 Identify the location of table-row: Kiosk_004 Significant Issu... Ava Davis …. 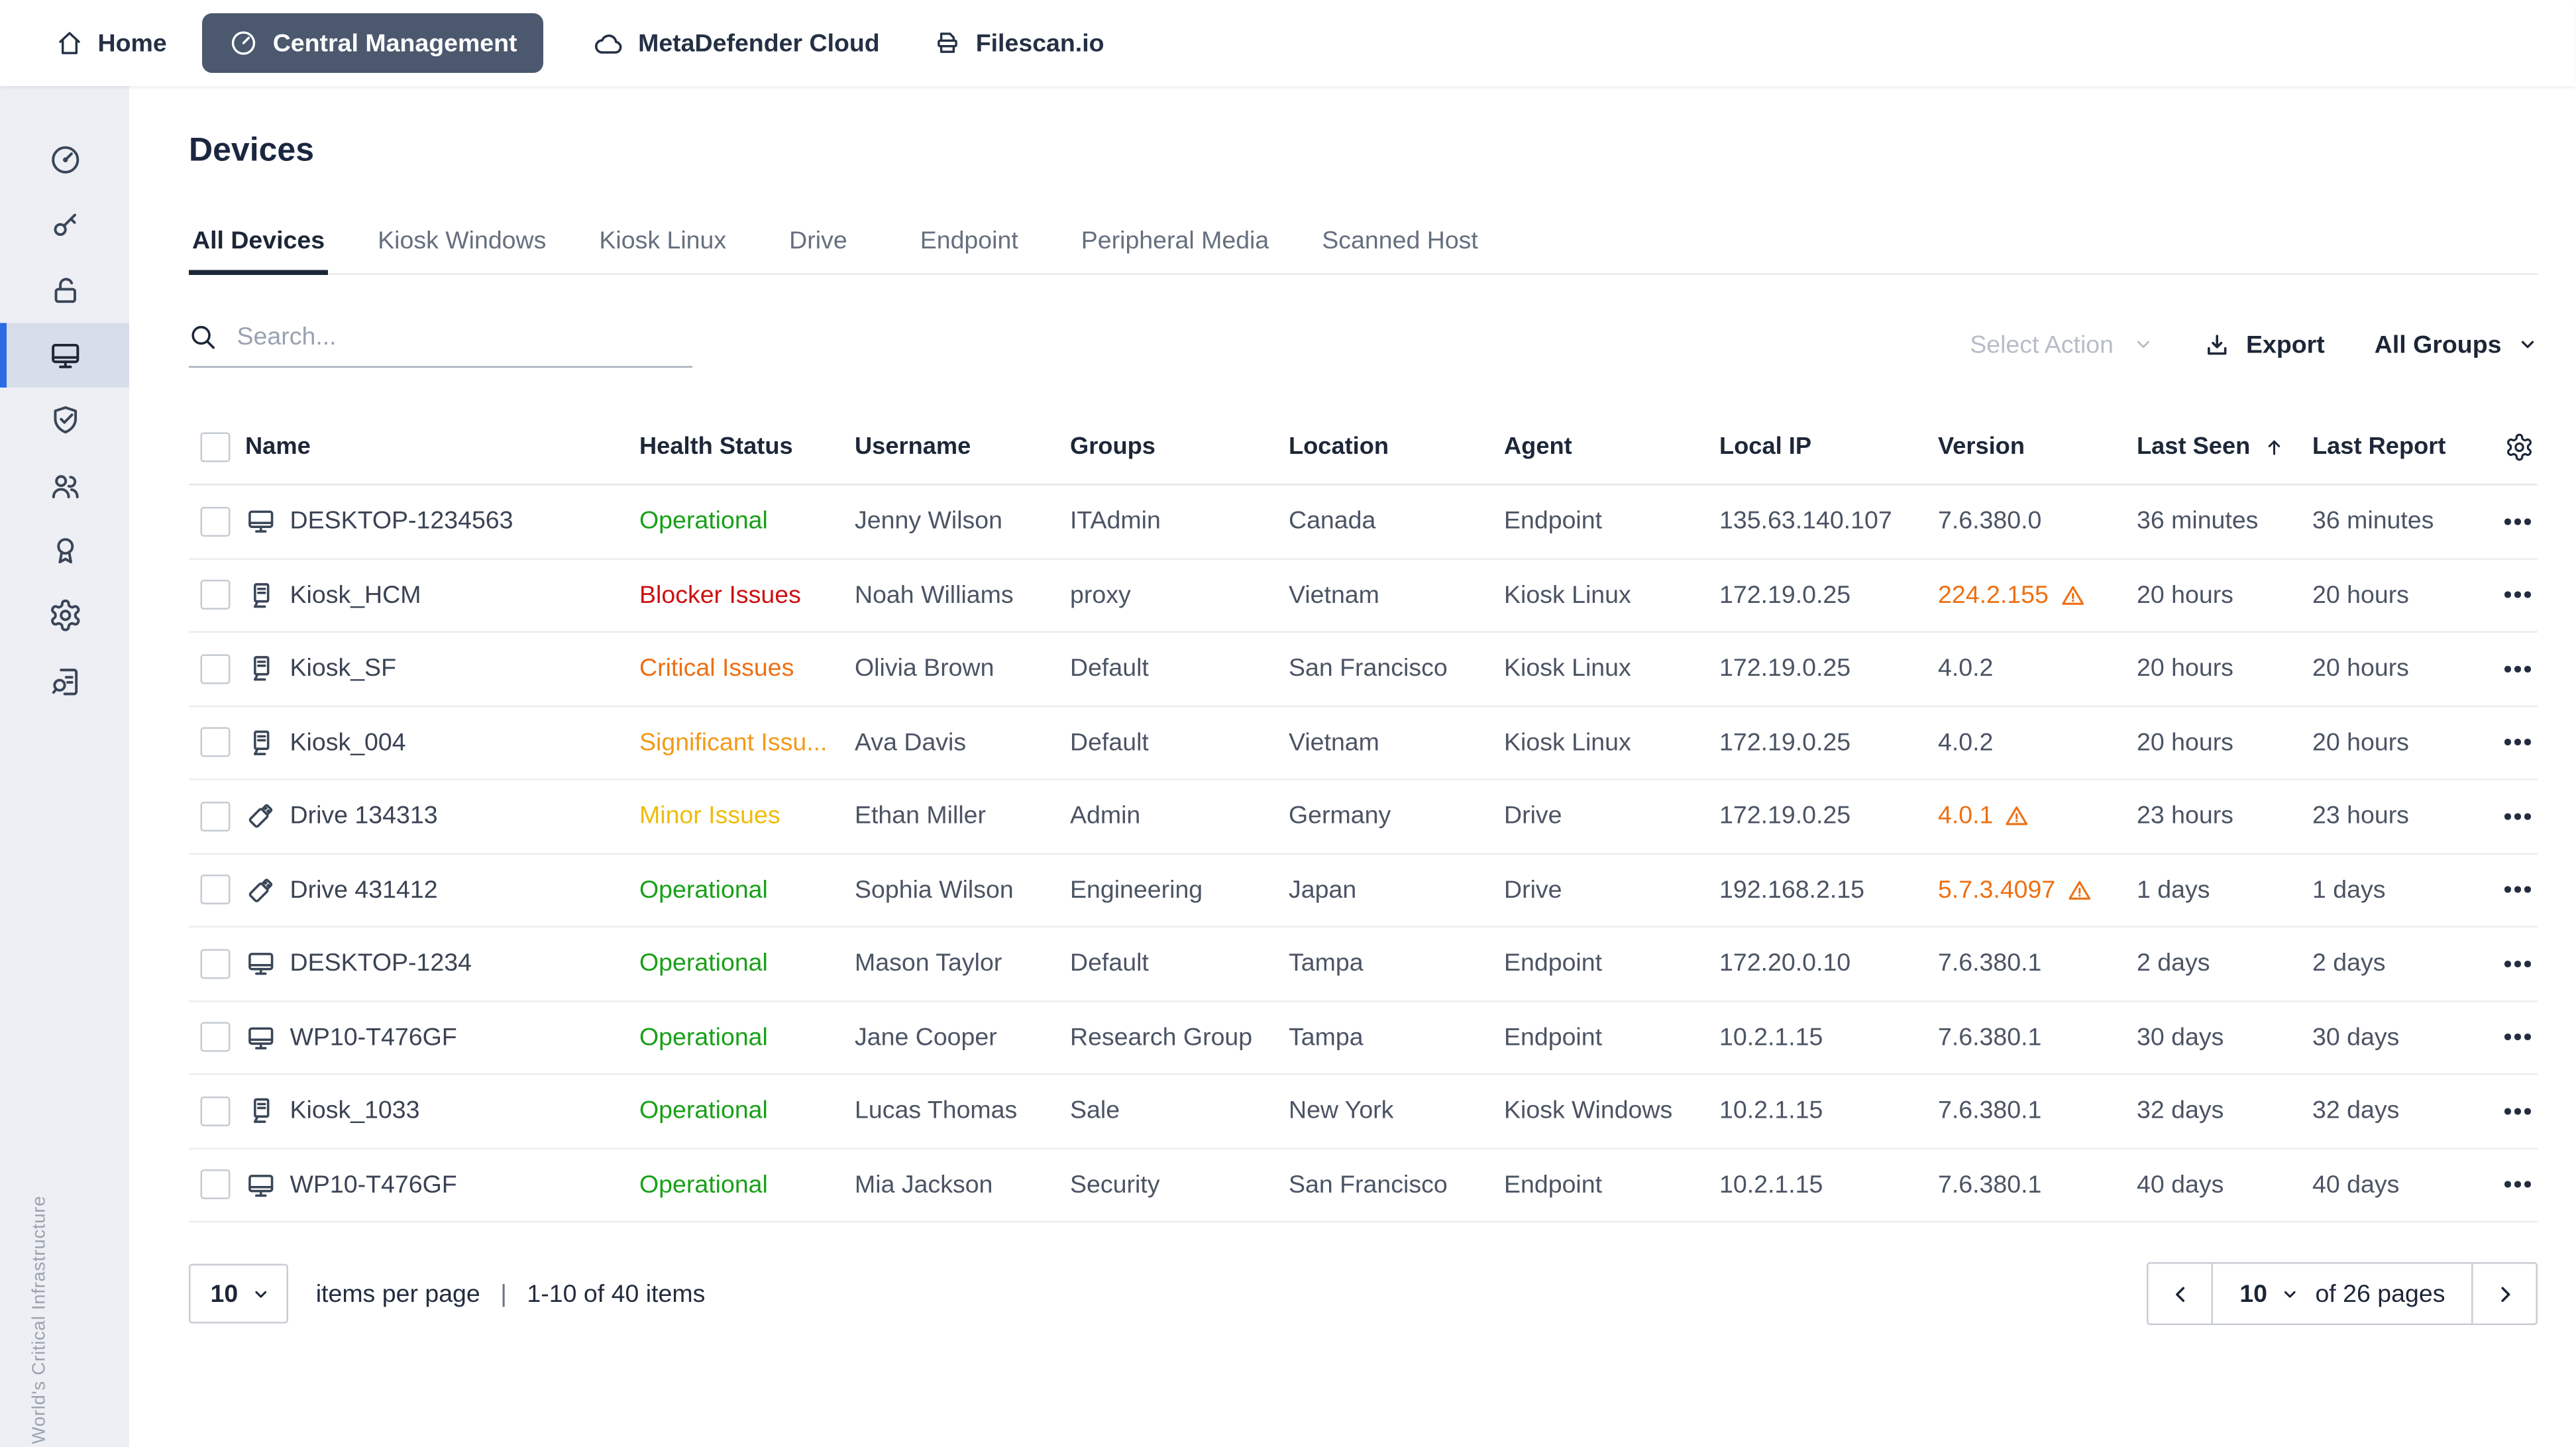
(1363, 743).